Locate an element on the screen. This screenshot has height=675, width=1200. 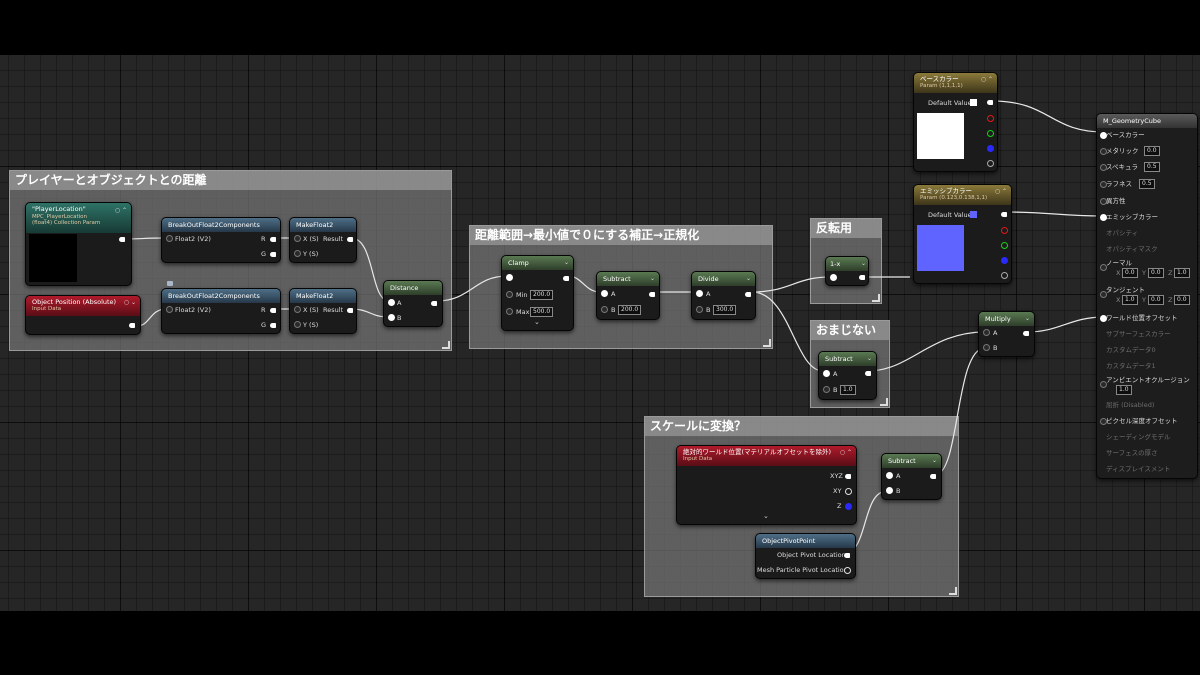
roughness-value-field: 0.5 is located at coordinates (1147, 184).